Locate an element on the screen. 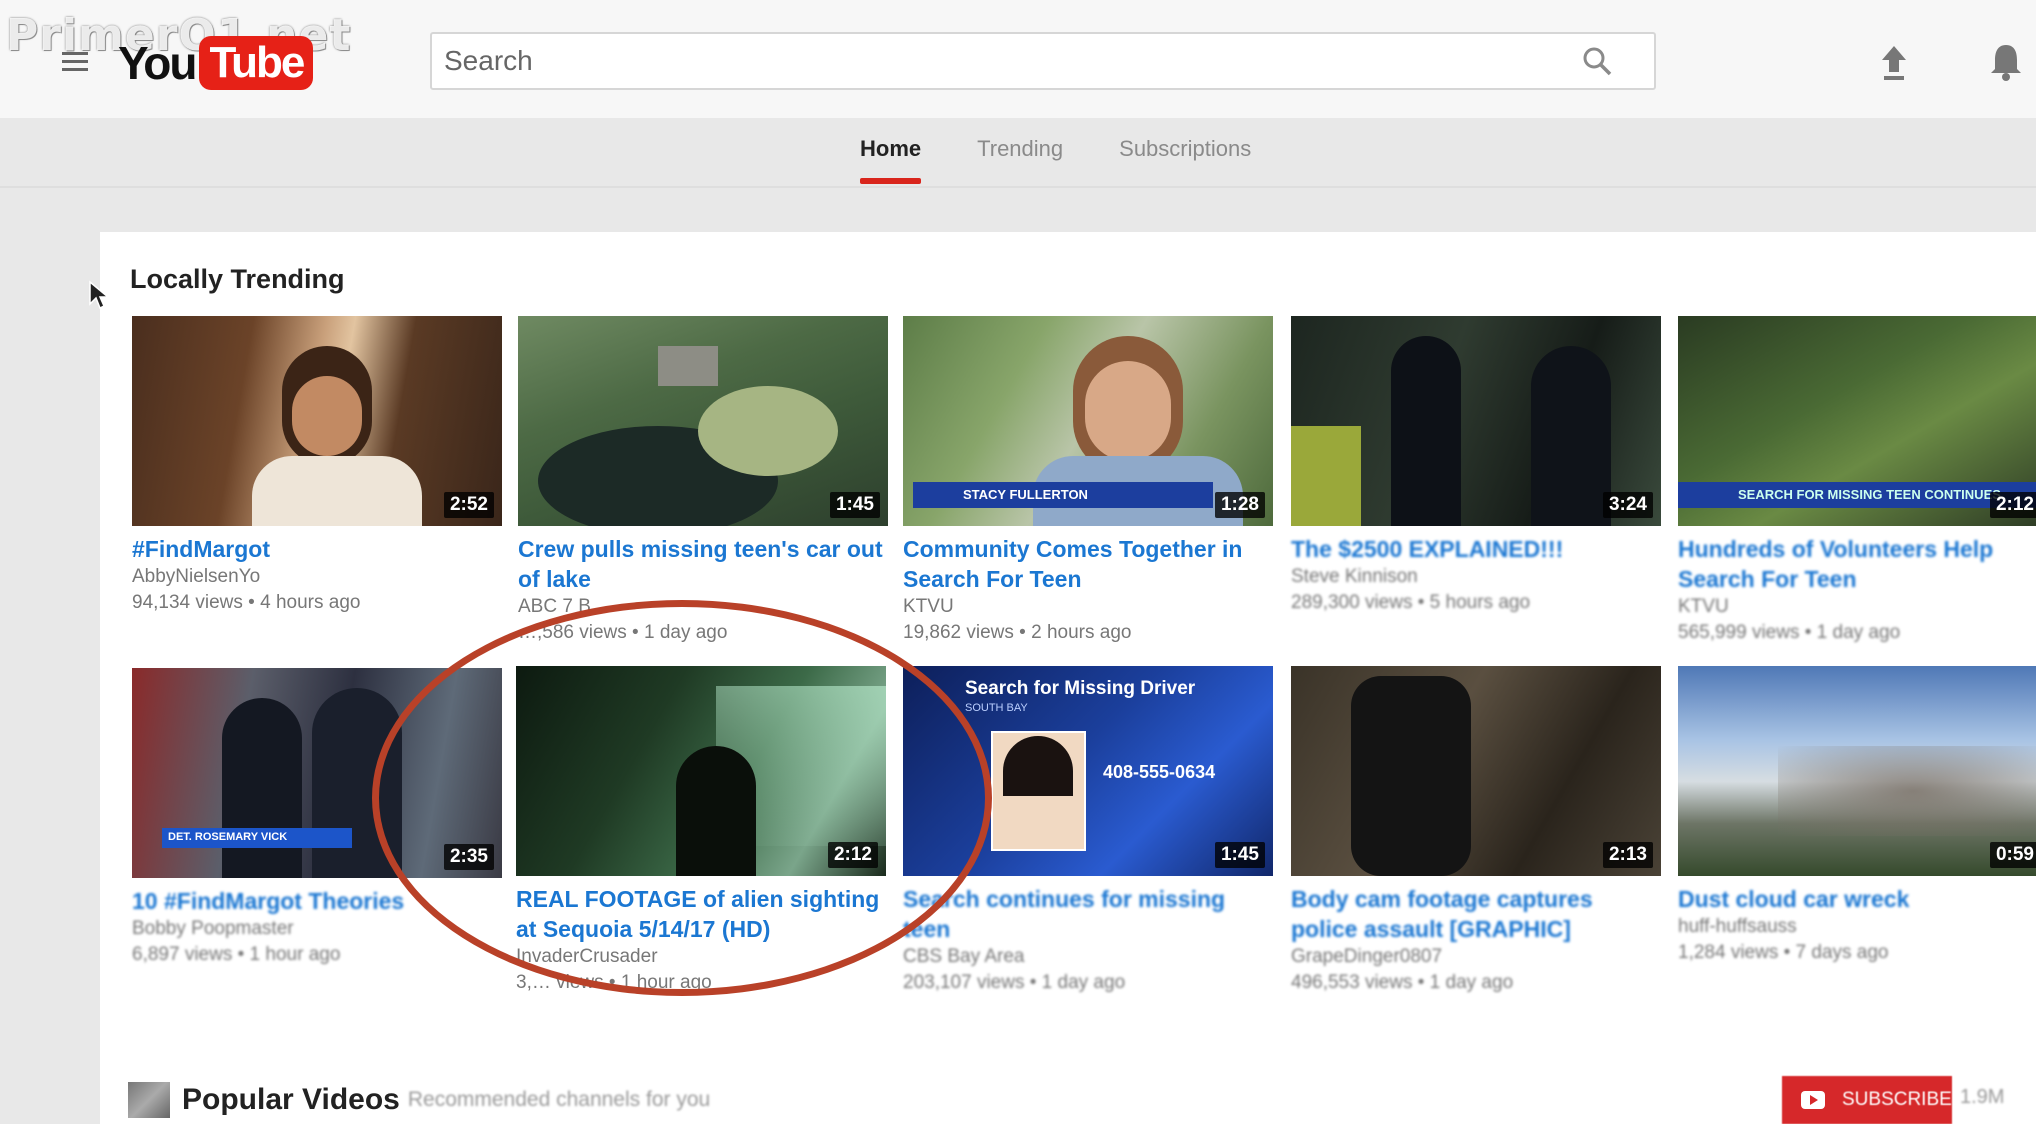 The image size is (2036, 1124). video-meta: 19,862 views • 2 hours ago is located at coordinates (1017, 632).